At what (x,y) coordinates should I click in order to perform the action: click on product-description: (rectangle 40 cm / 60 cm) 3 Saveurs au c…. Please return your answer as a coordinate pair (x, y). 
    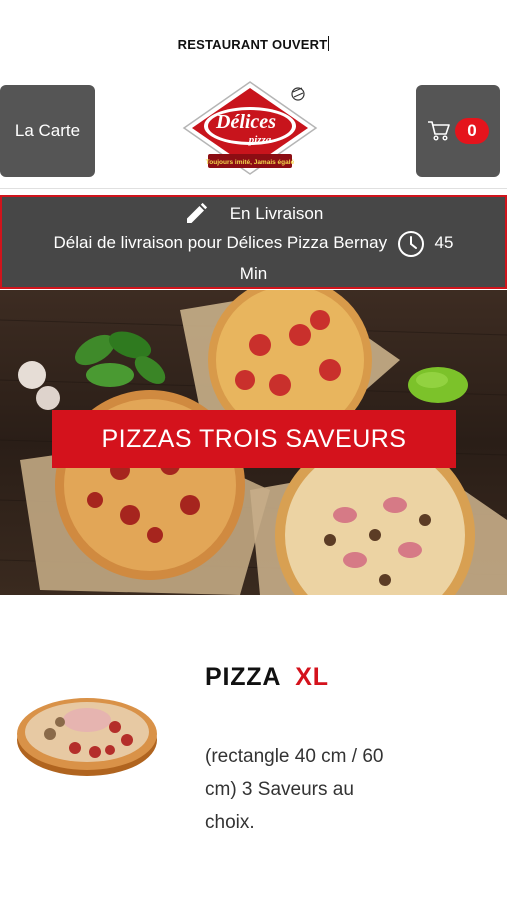
    Looking at the image, I should click on (294, 789).